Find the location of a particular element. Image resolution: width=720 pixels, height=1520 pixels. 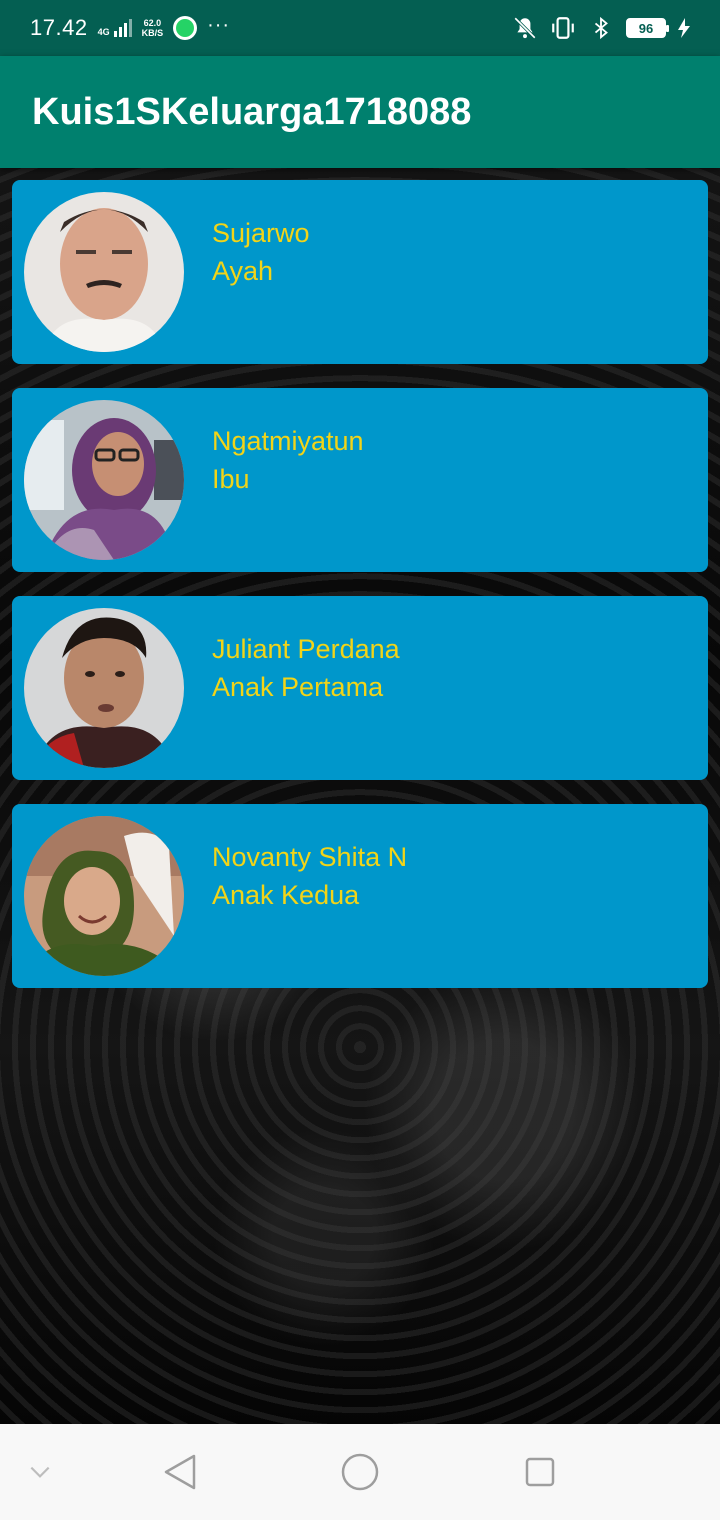

member-name: Novanty Shita N is located at coordinates (310, 857).